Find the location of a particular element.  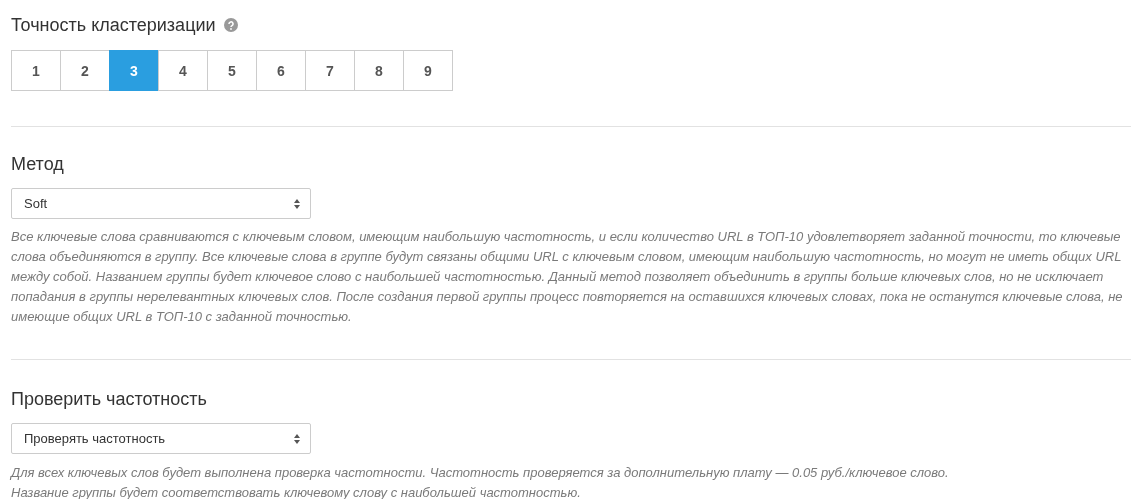

select-field: Soft is located at coordinates (161, 203).